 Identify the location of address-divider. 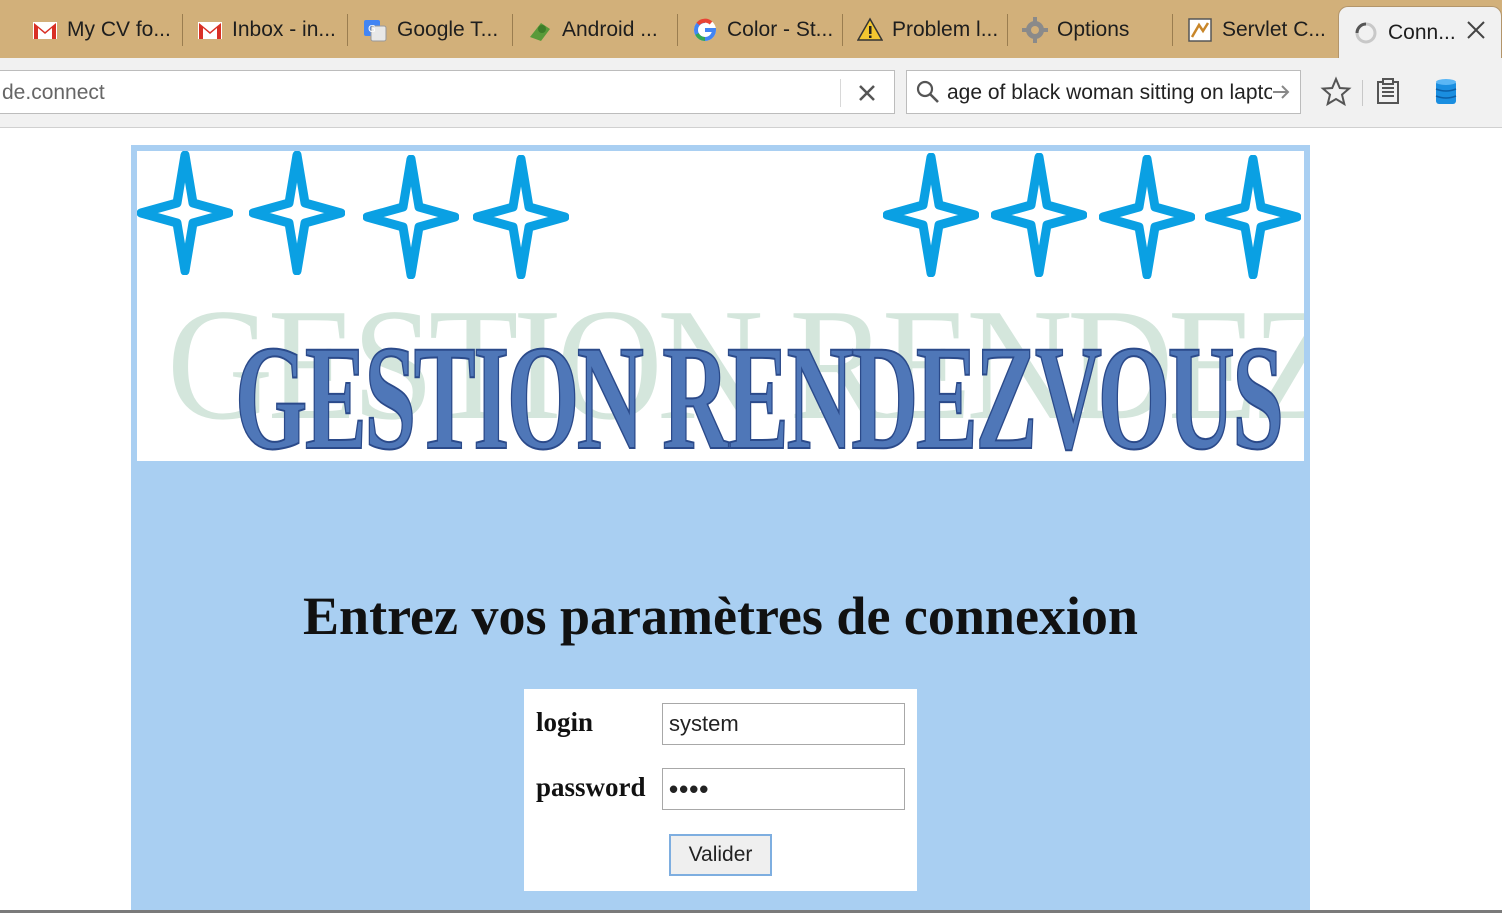
(840, 93).